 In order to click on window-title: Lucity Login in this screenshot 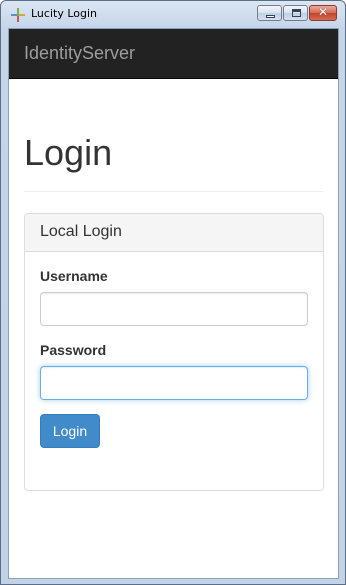, I will do `click(64, 13)`.